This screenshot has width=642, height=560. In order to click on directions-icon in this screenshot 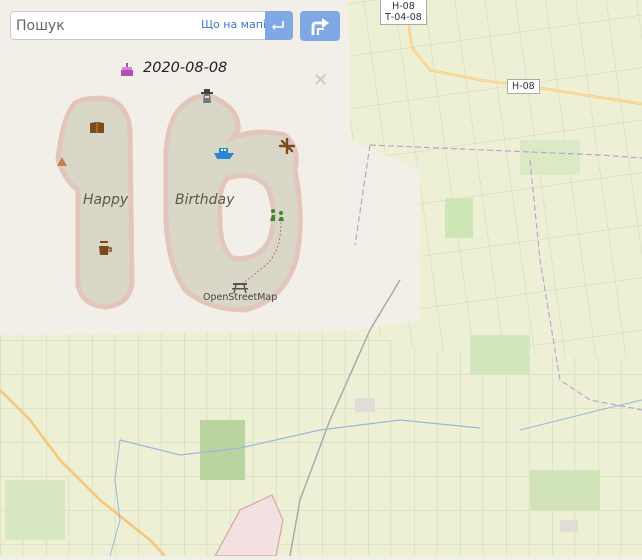, I will do `click(320, 26)`.